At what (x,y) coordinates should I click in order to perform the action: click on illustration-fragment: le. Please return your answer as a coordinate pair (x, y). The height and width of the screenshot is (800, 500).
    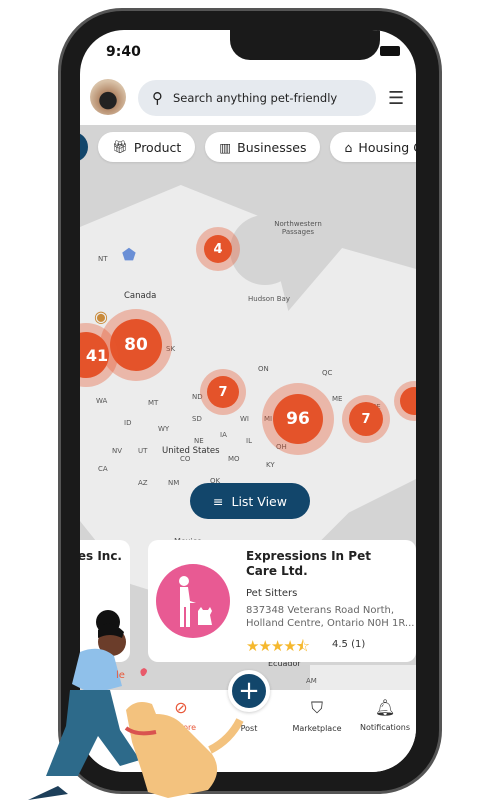
    Looking at the image, I should click on (120, 675).